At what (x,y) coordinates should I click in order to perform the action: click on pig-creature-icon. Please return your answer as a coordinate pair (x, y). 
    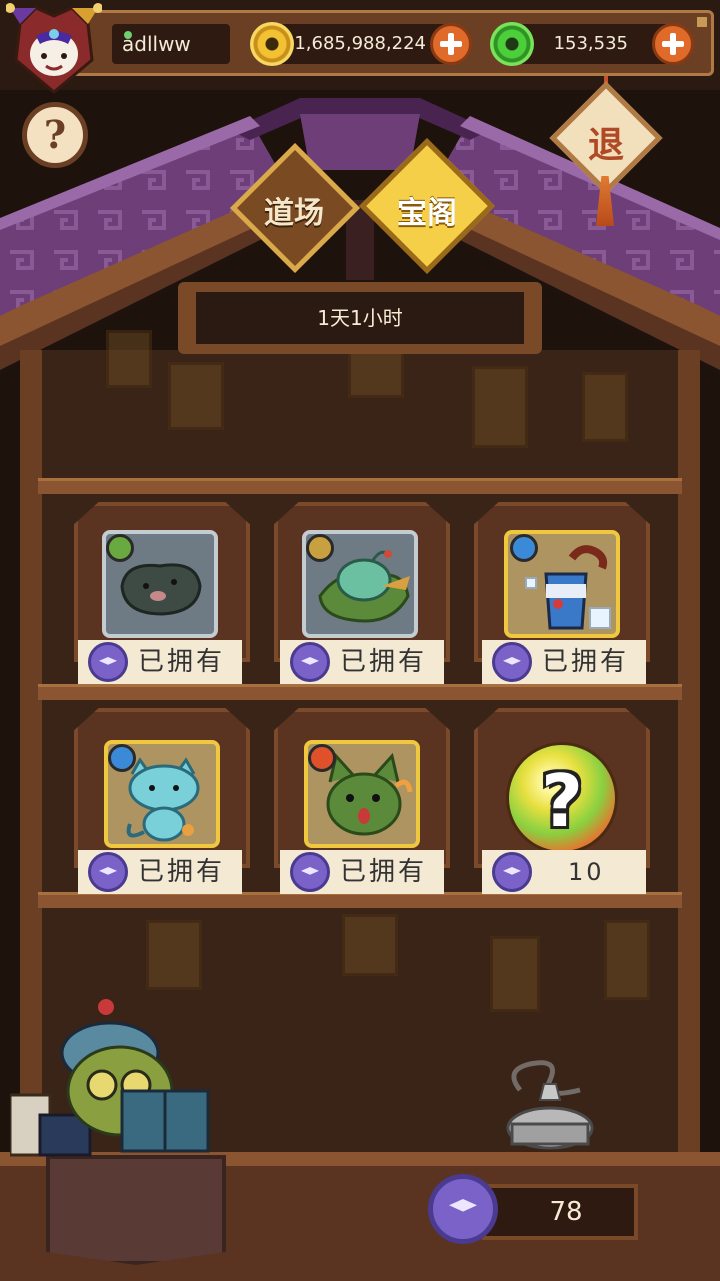
    Looking at the image, I should click on (161, 589).